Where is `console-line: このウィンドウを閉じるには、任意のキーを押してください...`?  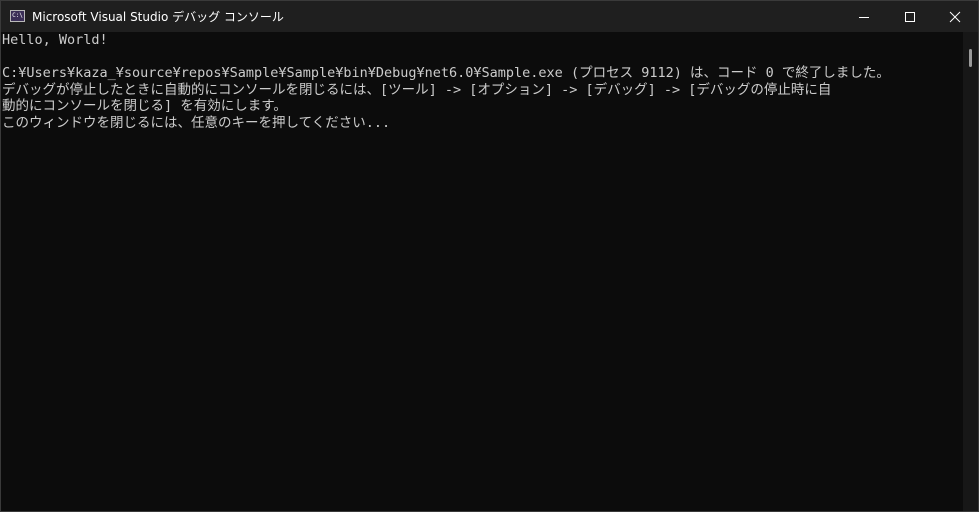
console-line: このウィンドウを閉じるには、任意のキーを押してください... is located at coordinates (196, 122).